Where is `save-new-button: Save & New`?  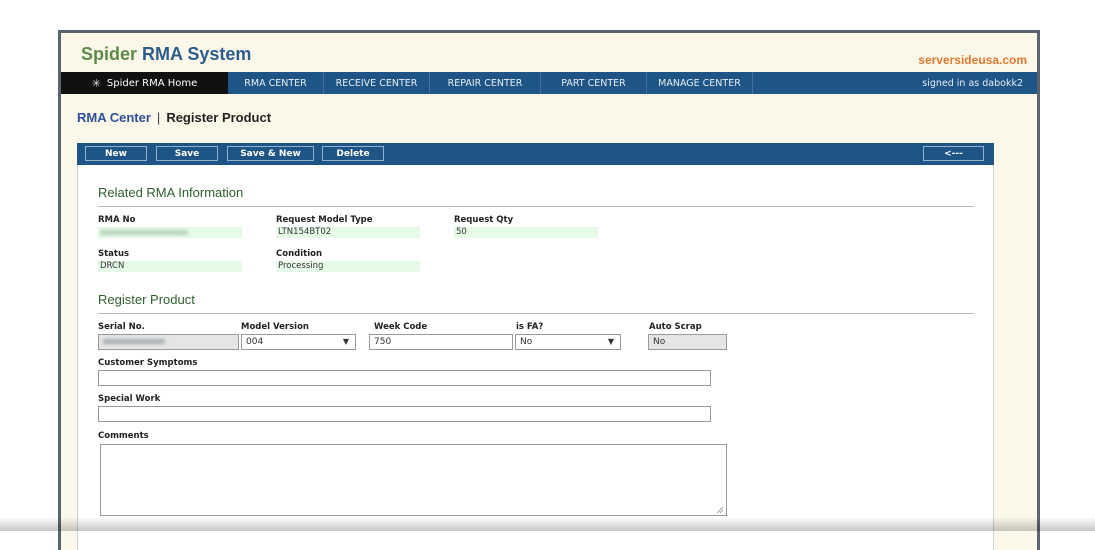 save-new-button: Save & New is located at coordinates (270, 153).